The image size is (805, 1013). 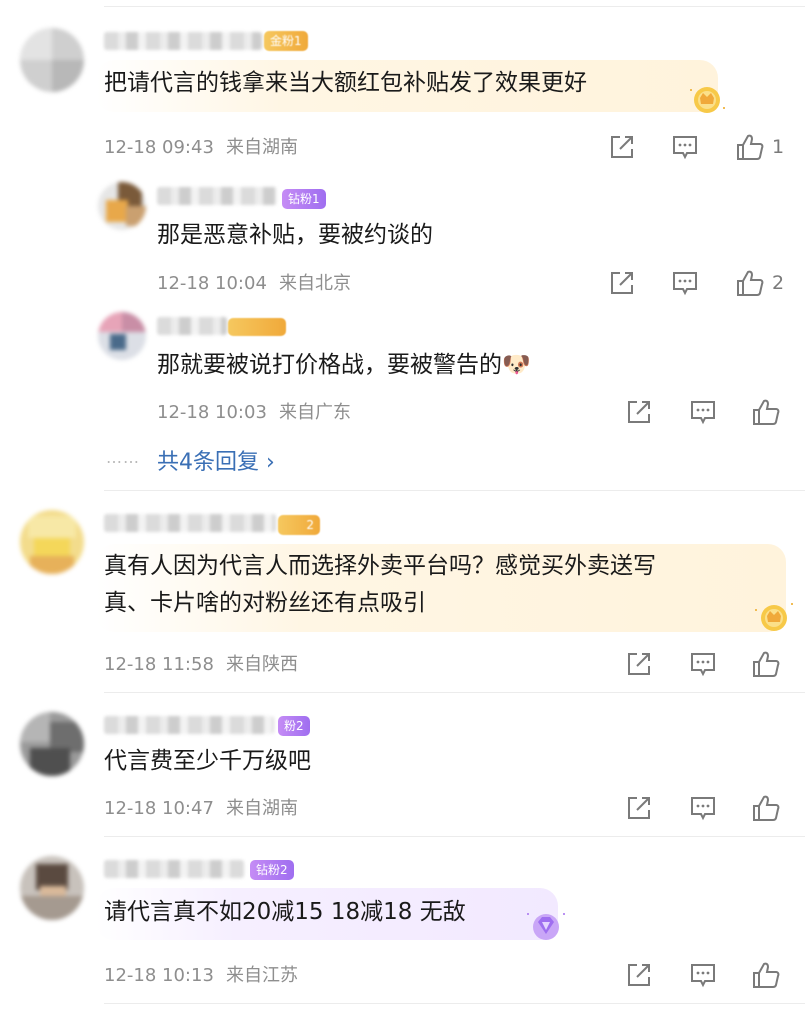 What do you see at coordinates (257, 327) in the screenshot?
I see `fan-badge` at bounding box center [257, 327].